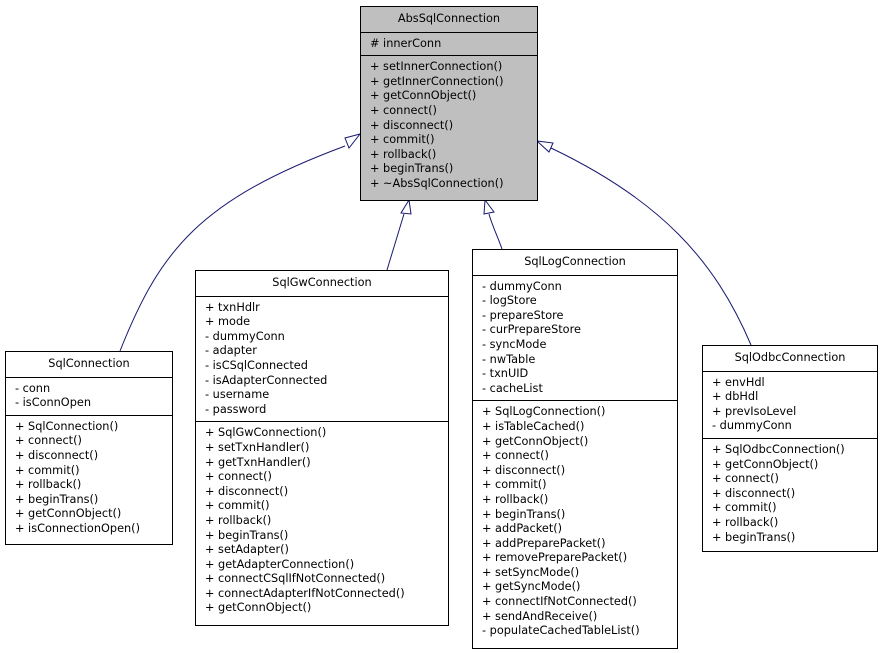 The image size is (883, 653). What do you see at coordinates (33, 388) in the screenshot?
I see `attribute: - conn` at bounding box center [33, 388].